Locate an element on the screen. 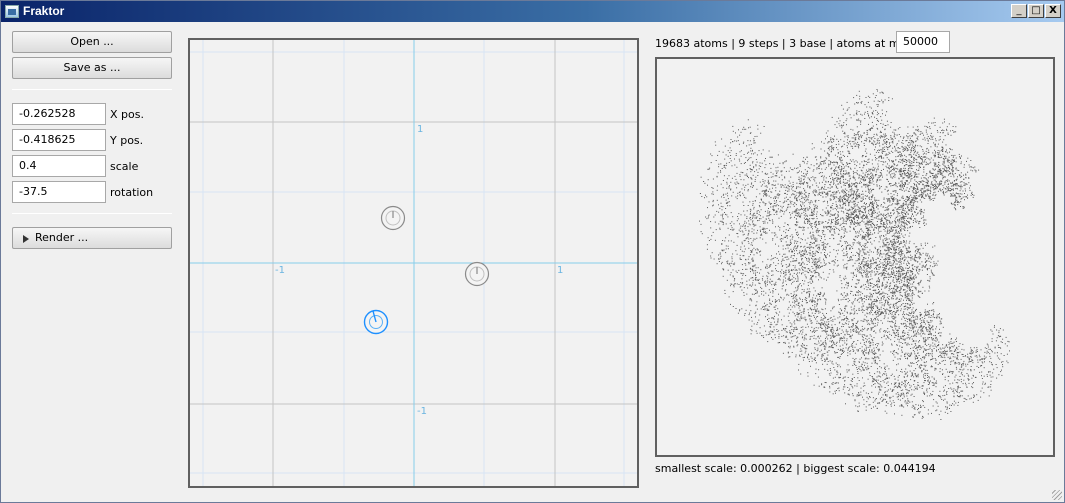 The image size is (1065, 503). close-button: X is located at coordinates (1053, 11).